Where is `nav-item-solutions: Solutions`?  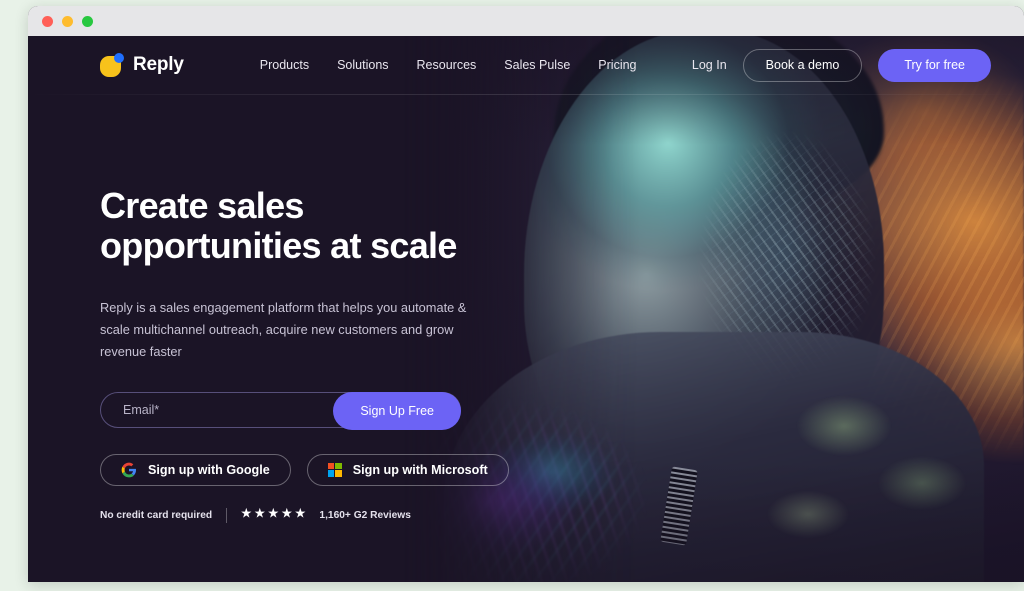
nav-item-solutions: Solutions is located at coordinates (362, 65).